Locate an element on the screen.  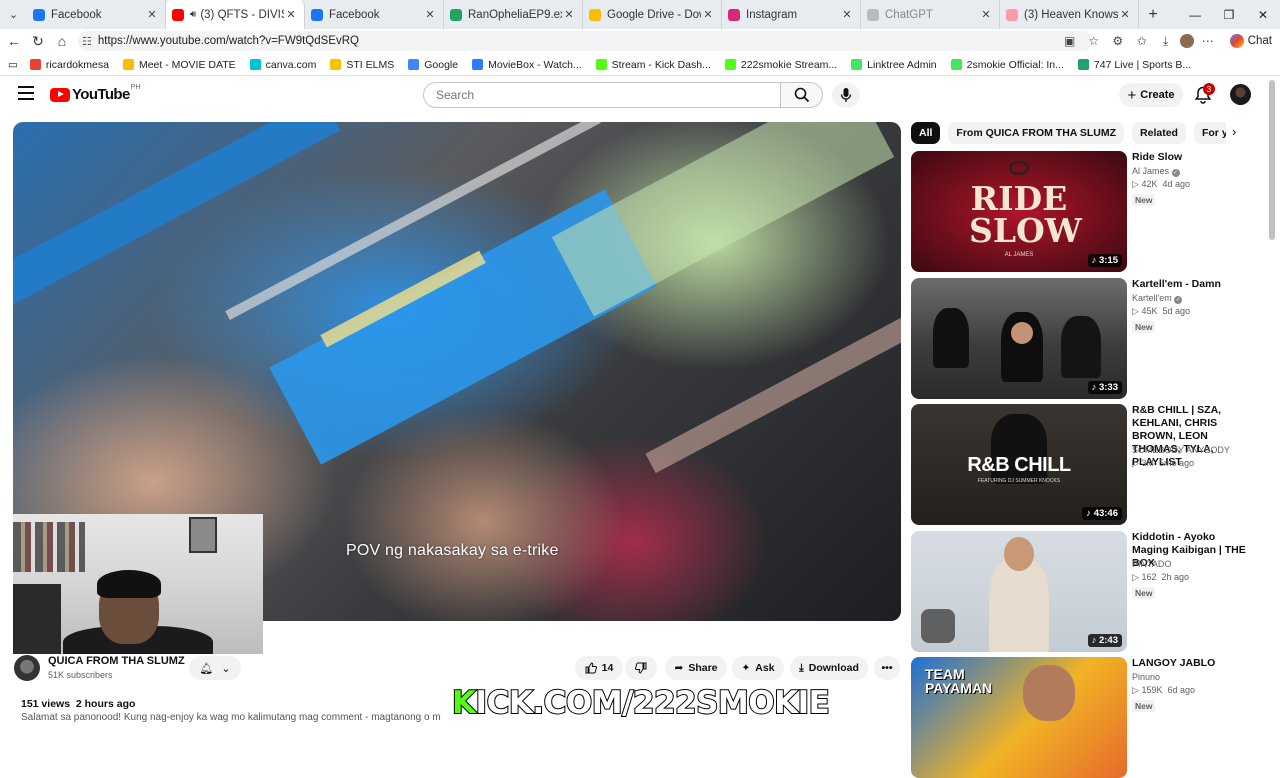
recommended-video-title: Kartell'em - Damn is located at coordinates (1193, 284).